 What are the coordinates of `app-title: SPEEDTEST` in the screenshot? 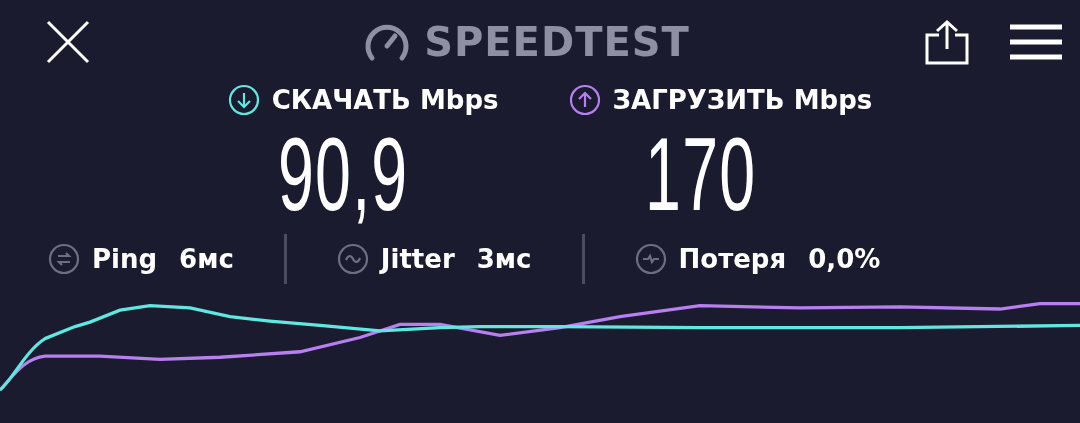 It's located at (557, 42).